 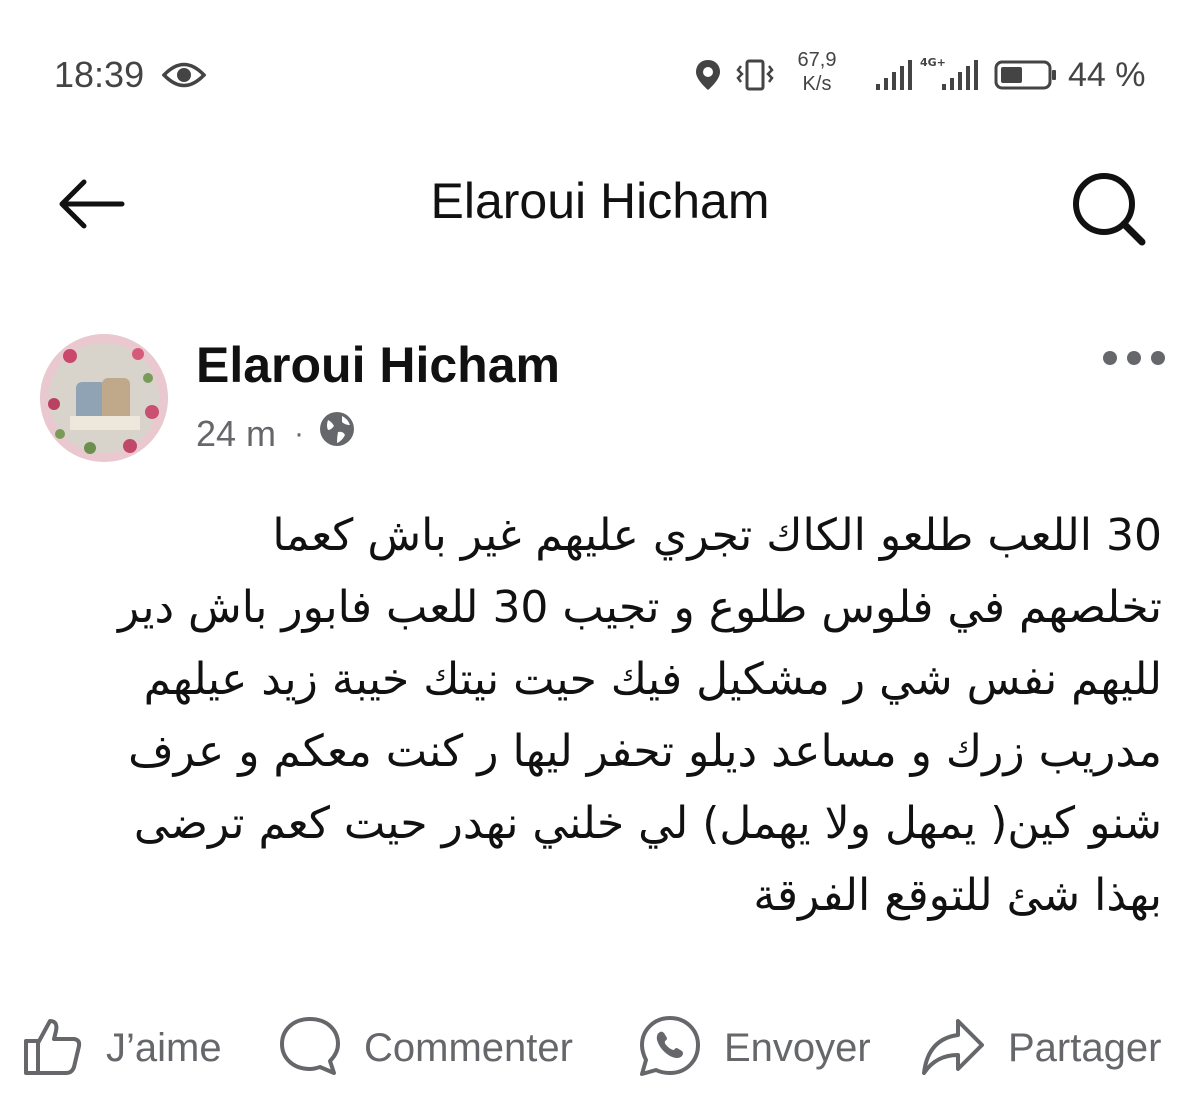 What do you see at coordinates (670, 1048) in the screenshot?
I see `whatsapp-icon` at bounding box center [670, 1048].